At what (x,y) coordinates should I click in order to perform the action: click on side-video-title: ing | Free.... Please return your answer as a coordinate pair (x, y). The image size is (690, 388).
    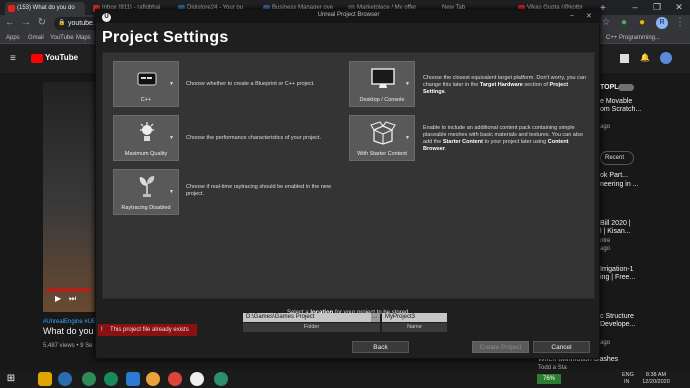
    Looking at the image, I should click on (617, 278).